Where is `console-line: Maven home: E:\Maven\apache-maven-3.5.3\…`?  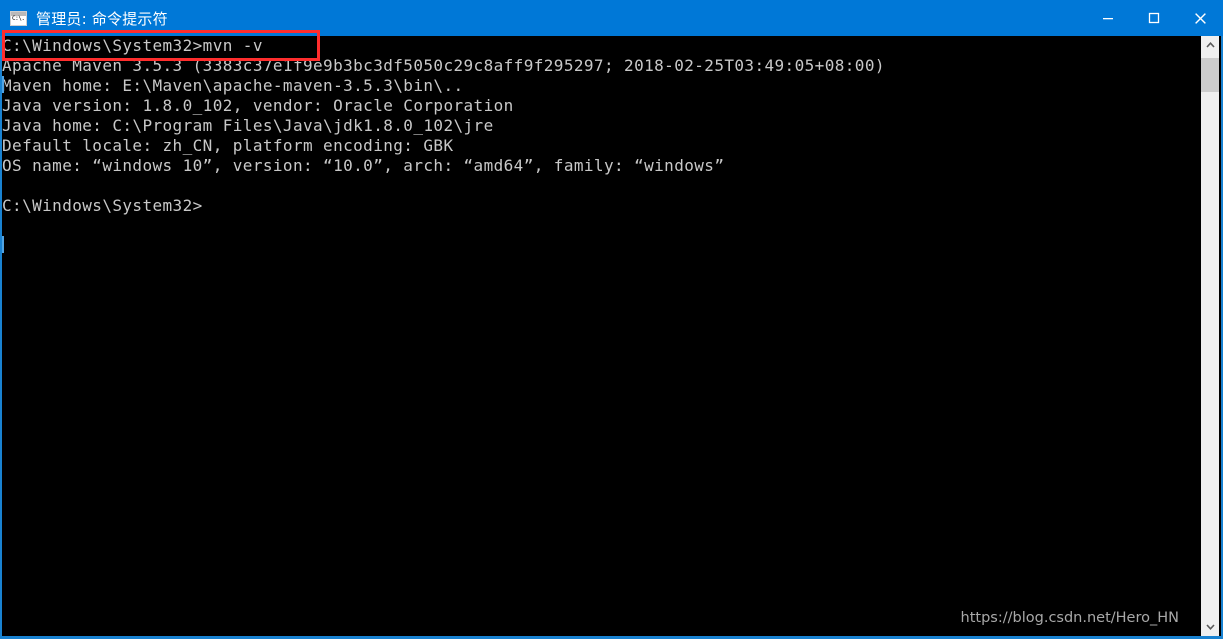 console-line: Maven home: E:\Maven\apache-maven-3.5.3\… is located at coordinates (233, 85).